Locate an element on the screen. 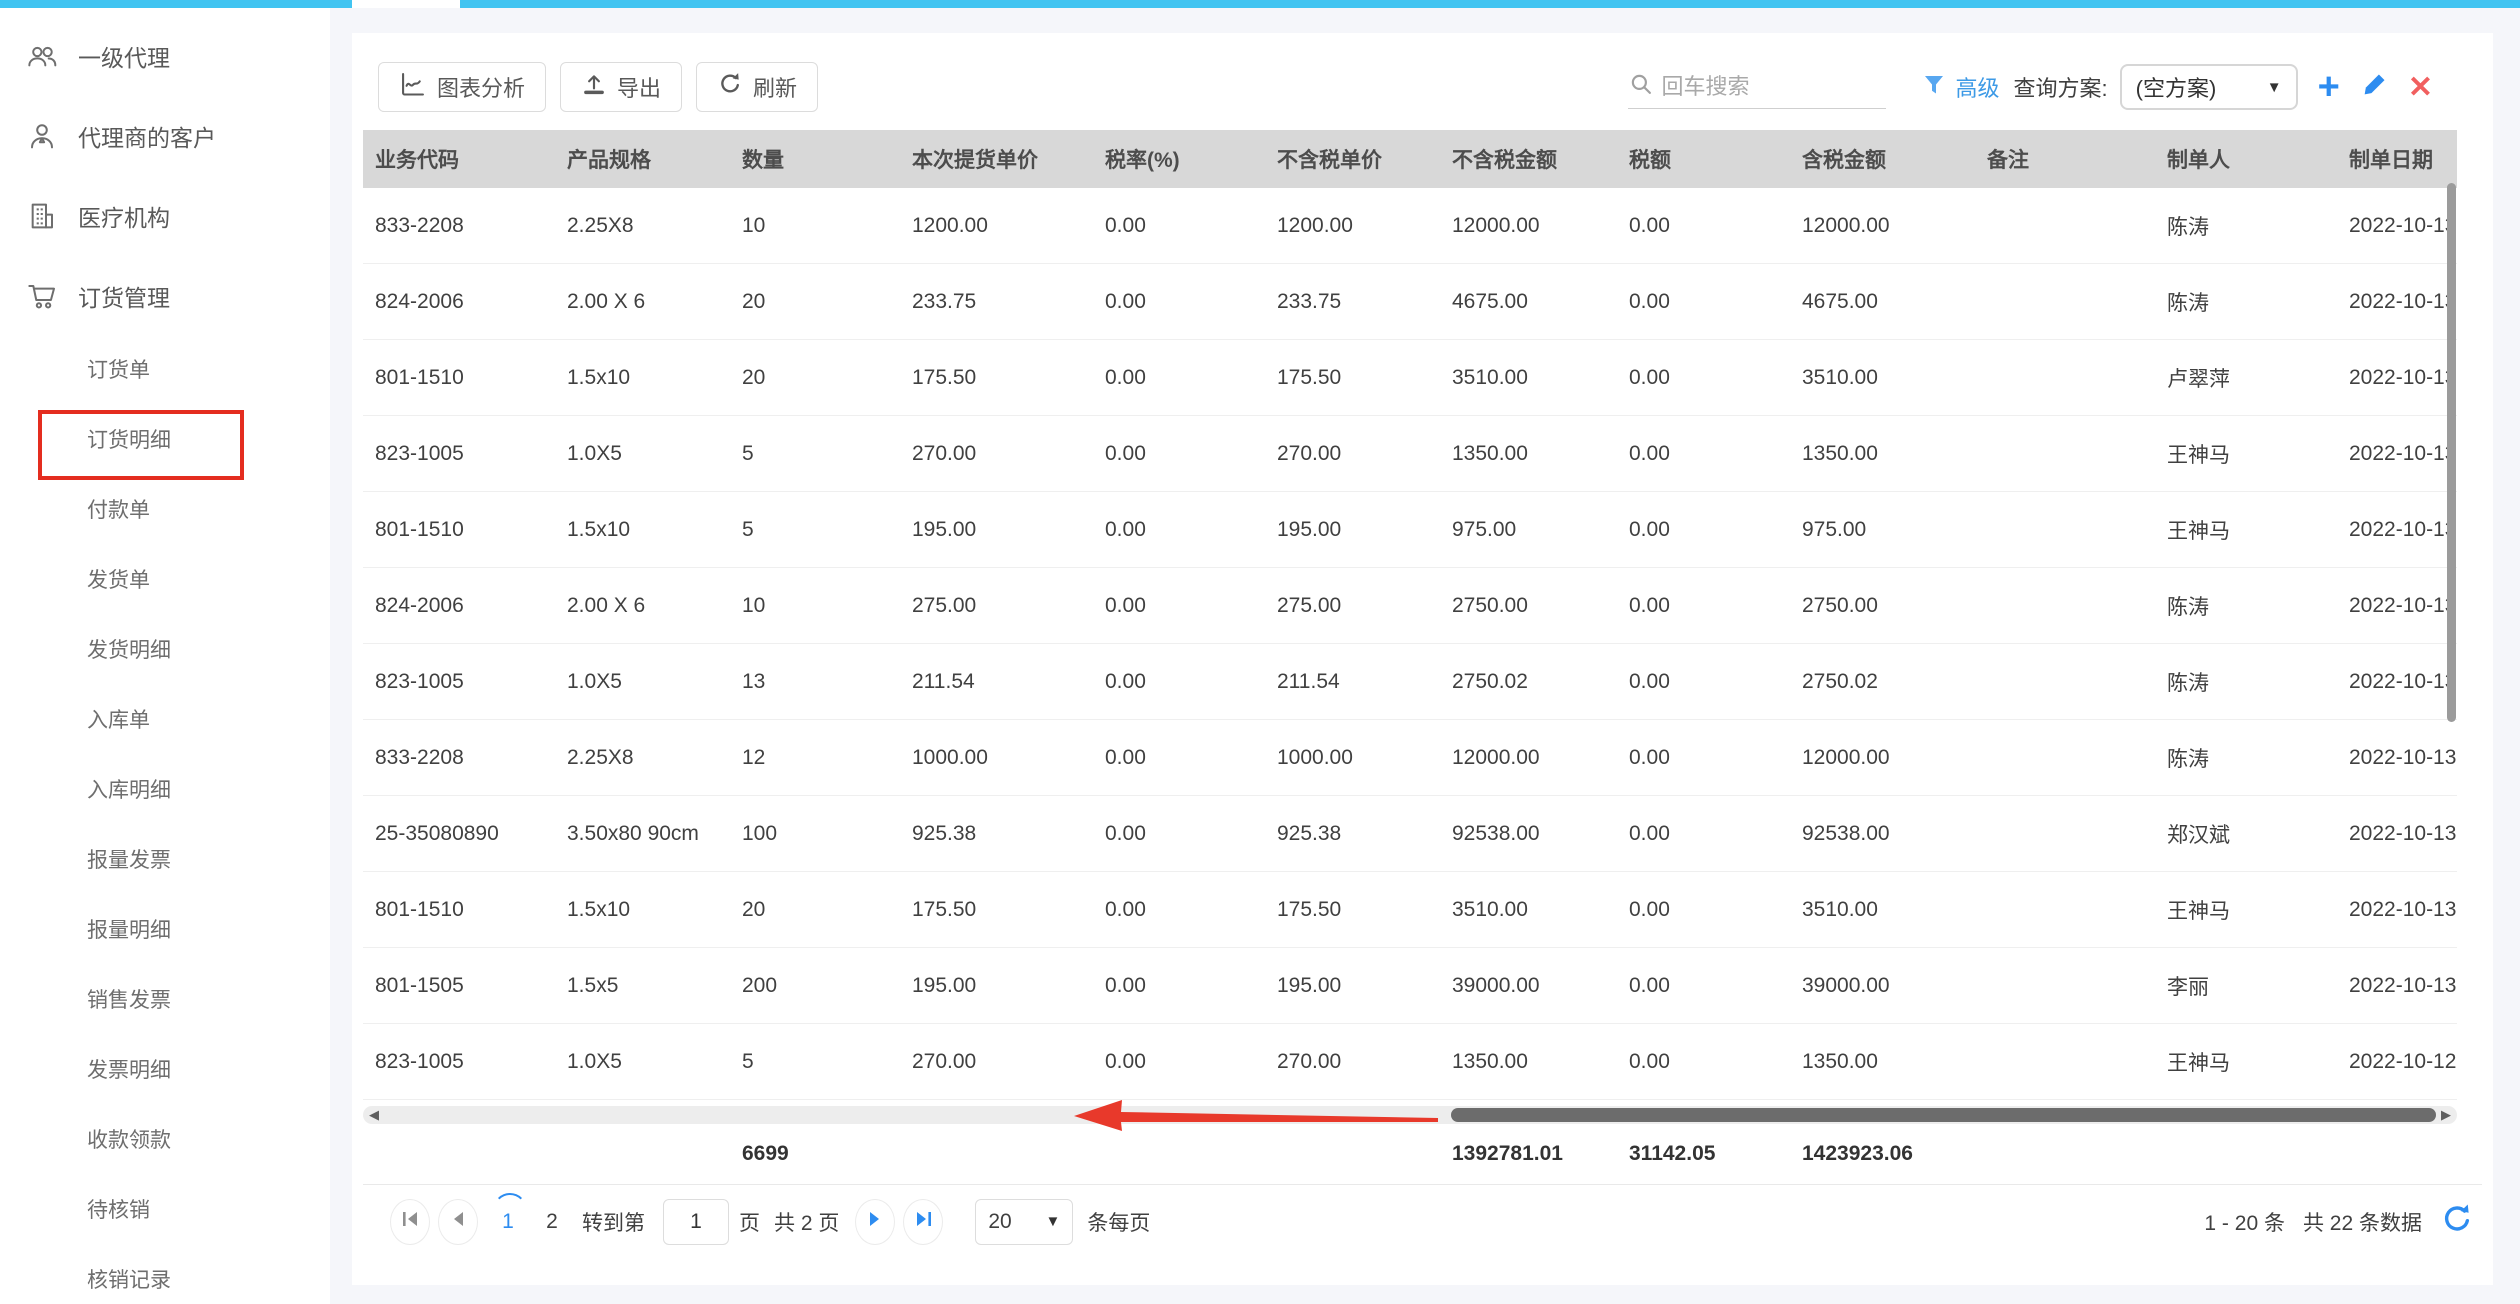 The height and width of the screenshot is (1304, 2520). goto-page-input is located at coordinates (696, 1221).